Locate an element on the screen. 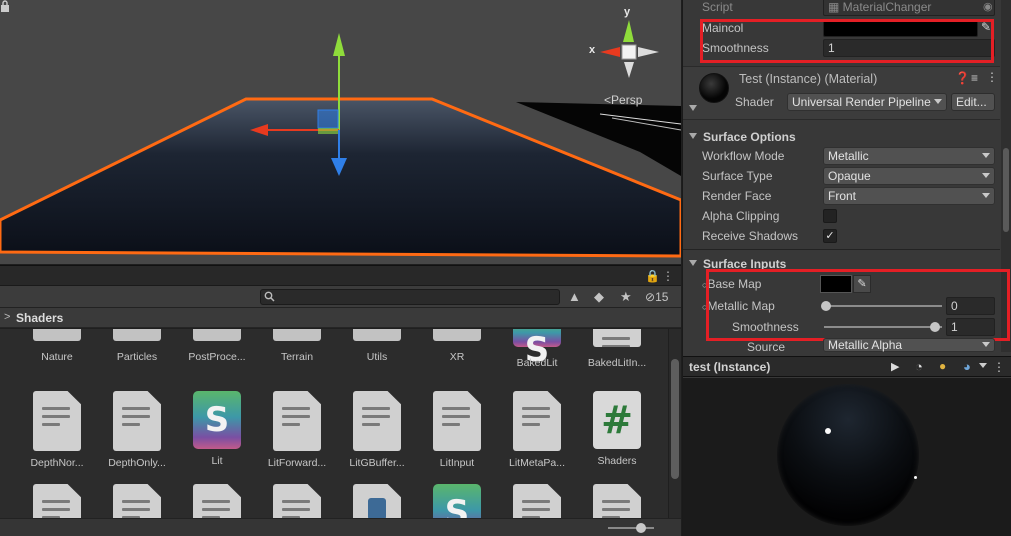 The height and width of the screenshot is (536, 1011). filter-by-label-icon: ◆ is located at coordinates (599, 297).